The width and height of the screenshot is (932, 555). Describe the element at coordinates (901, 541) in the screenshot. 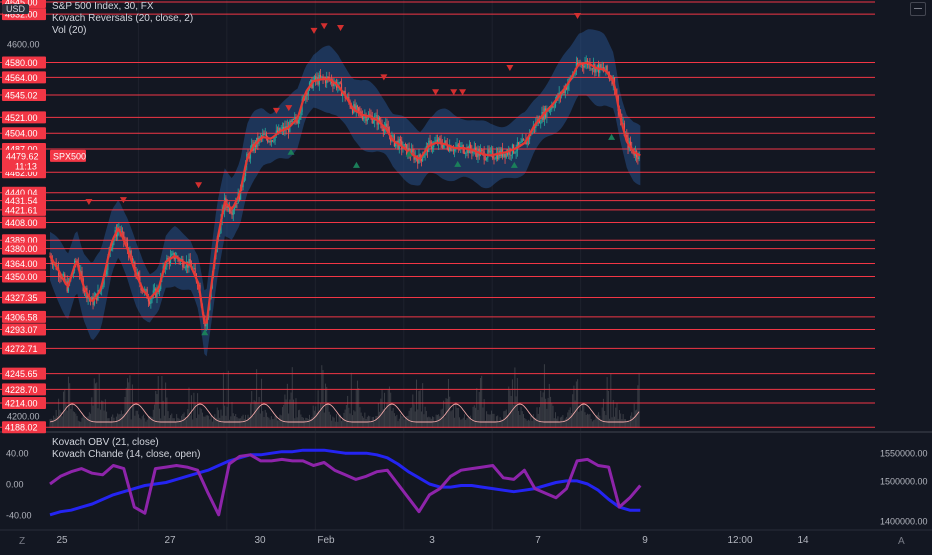

I see `auto-scale-button: A` at that location.